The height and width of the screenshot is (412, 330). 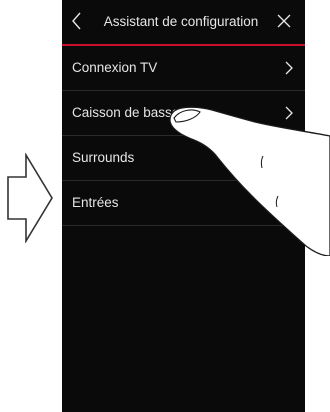 I want to click on menu-item-label: Connexion TV, so click(x=115, y=67).